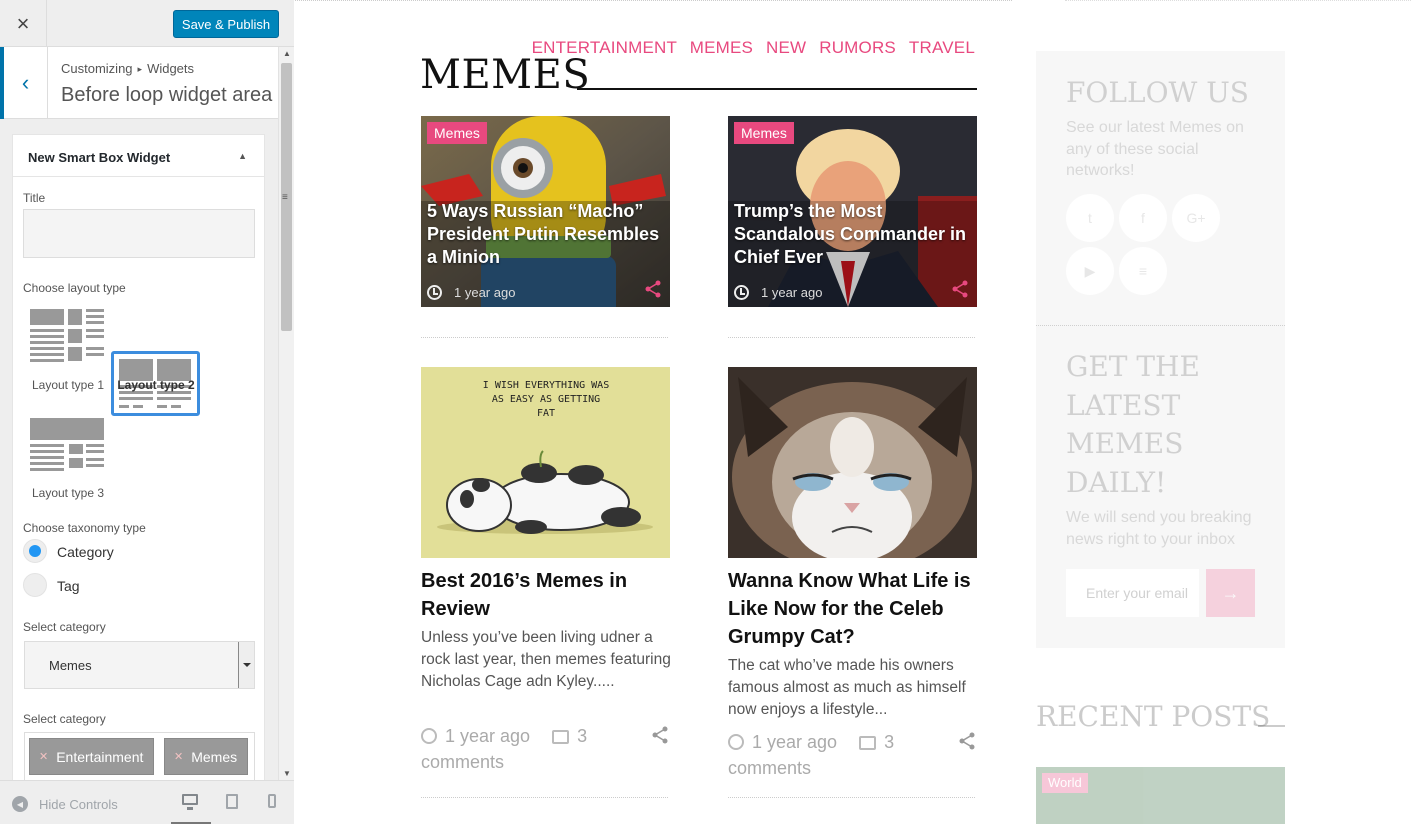 Image resolution: width=1411 pixels, height=824 pixels. What do you see at coordinates (99, 157) in the screenshot?
I see `widget-title: New Smart Box Widget` at bounding box center [99, 157].